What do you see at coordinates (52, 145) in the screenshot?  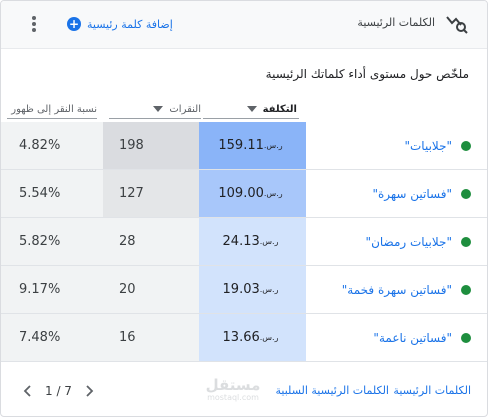 I see `ctr-cell: 4.82%` at bounding box center [52, 145].